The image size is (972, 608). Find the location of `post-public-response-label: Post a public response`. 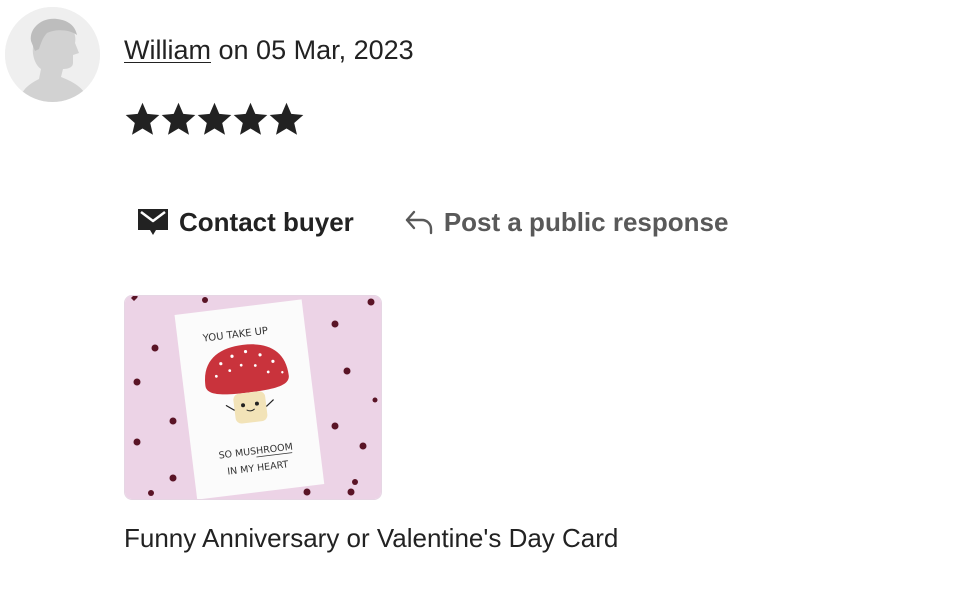

post-public-response-label: Post a public response is located at coordinates (586, 222).